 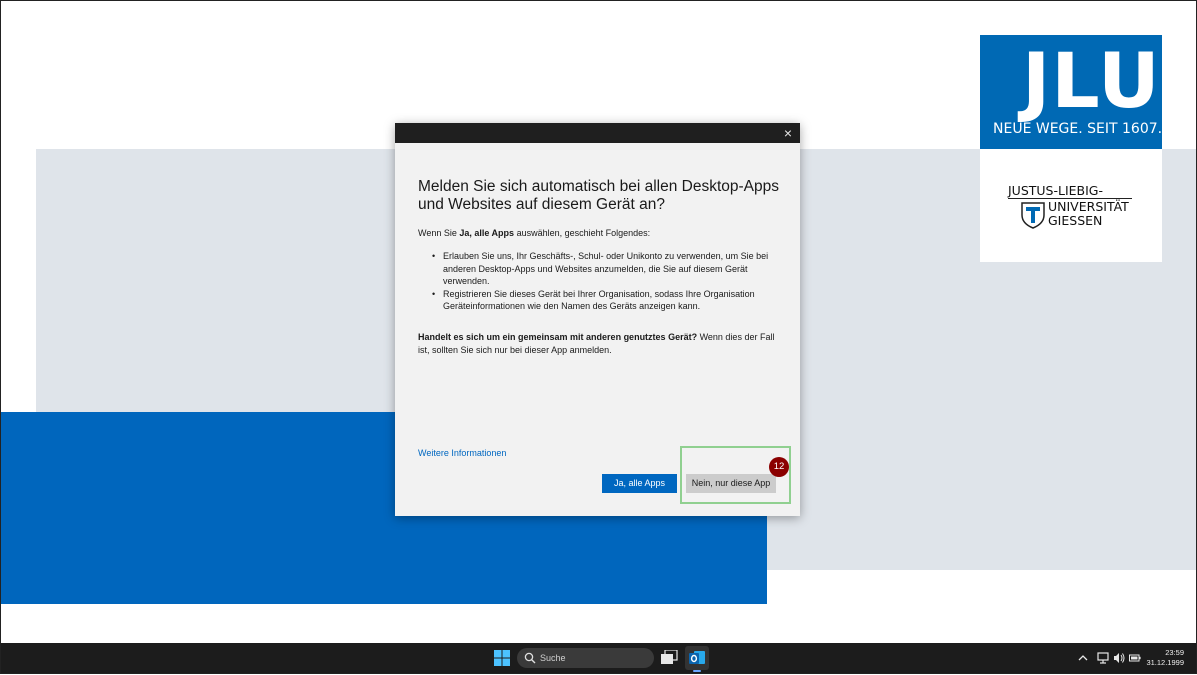 I want to click on university-seal-icon, so click(x=1033, y=215).